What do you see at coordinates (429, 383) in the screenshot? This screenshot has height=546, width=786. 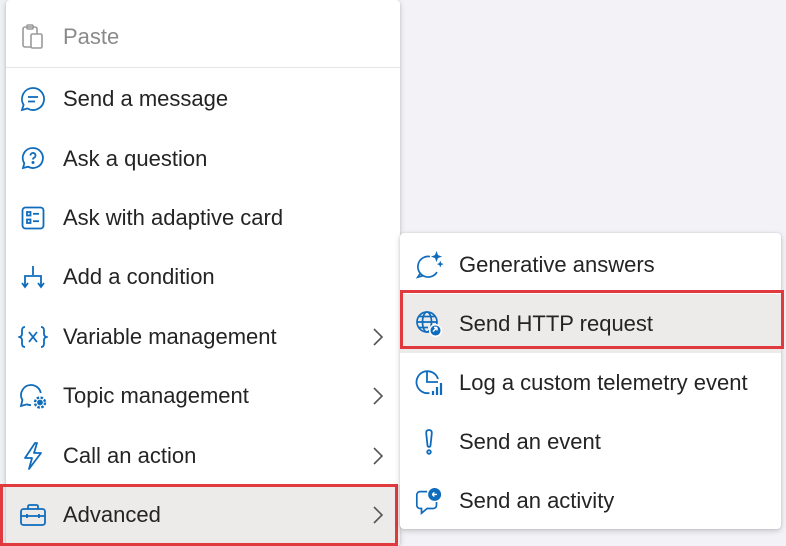 I see `telemetry-chart-icon` at bounding box center [429, 383].